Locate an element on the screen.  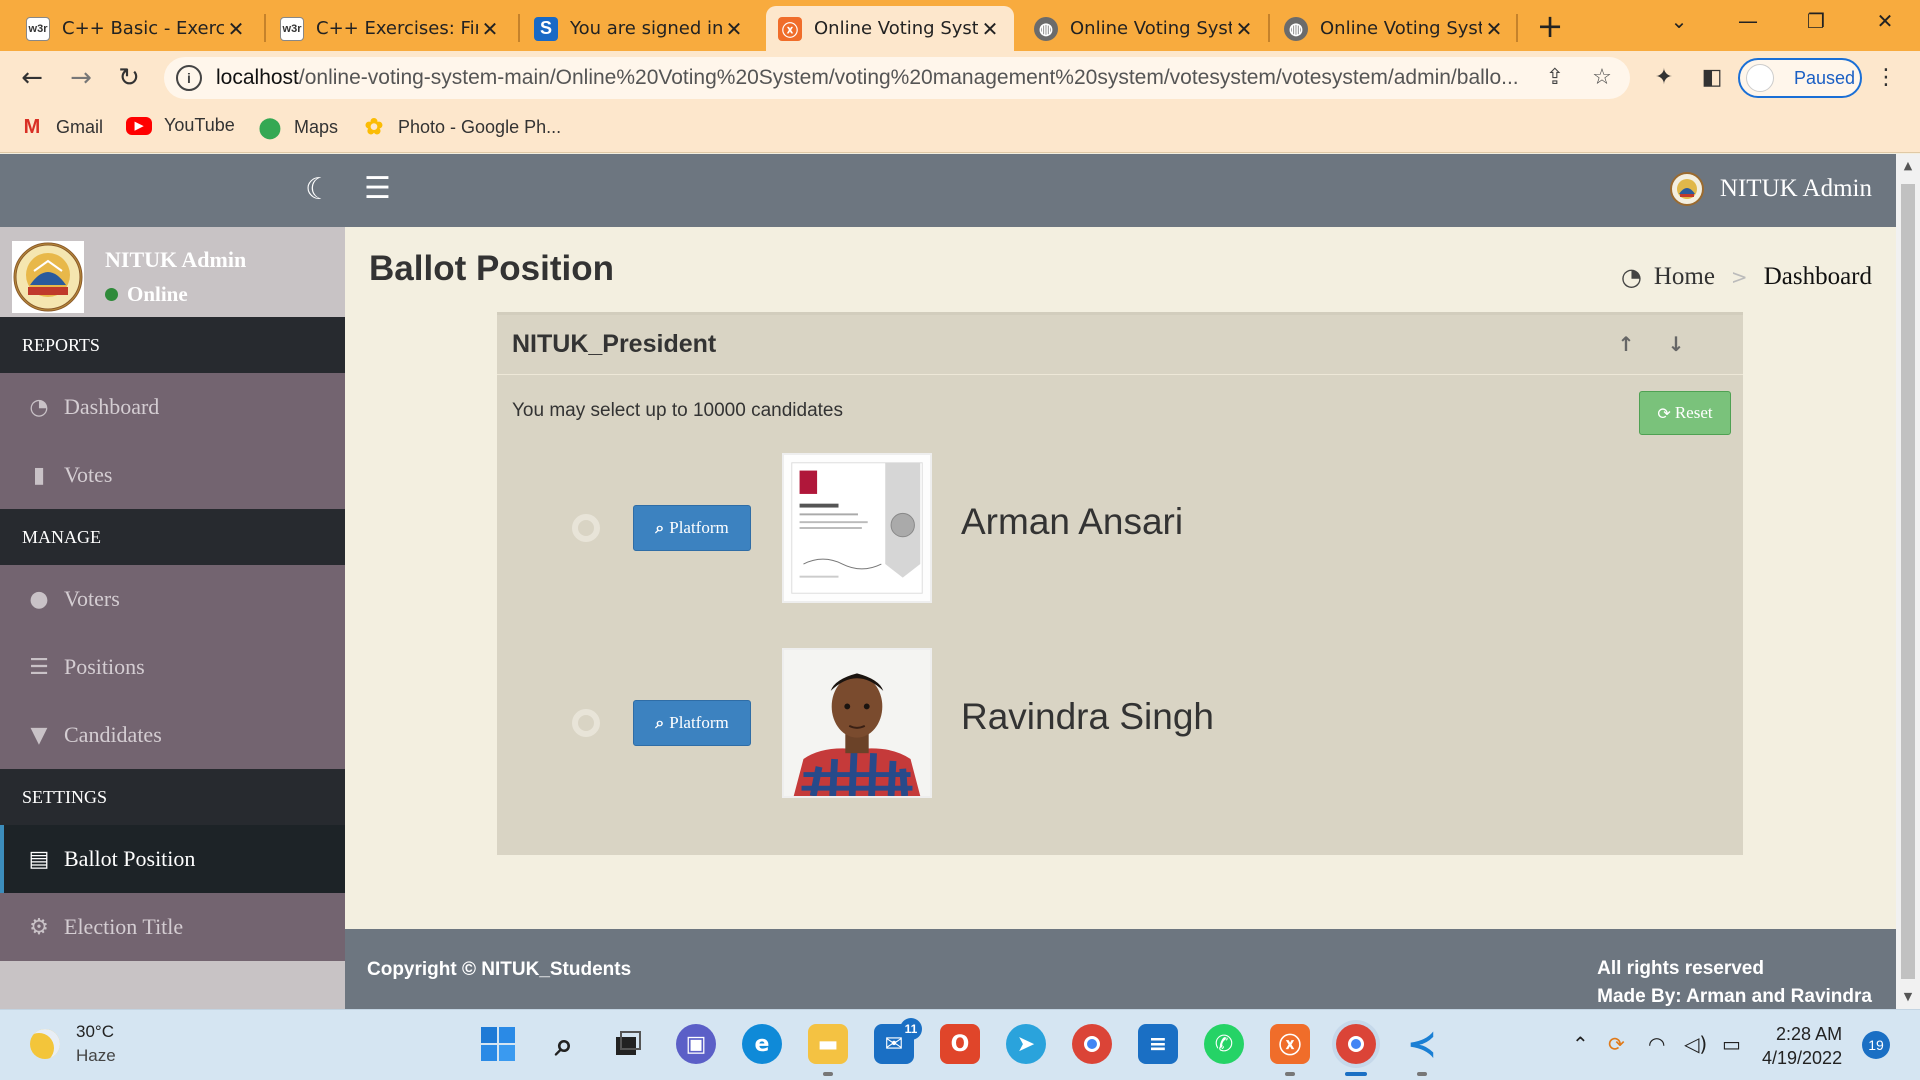
telegram-icon: ➤ is located at coordinates (1026, 1044).